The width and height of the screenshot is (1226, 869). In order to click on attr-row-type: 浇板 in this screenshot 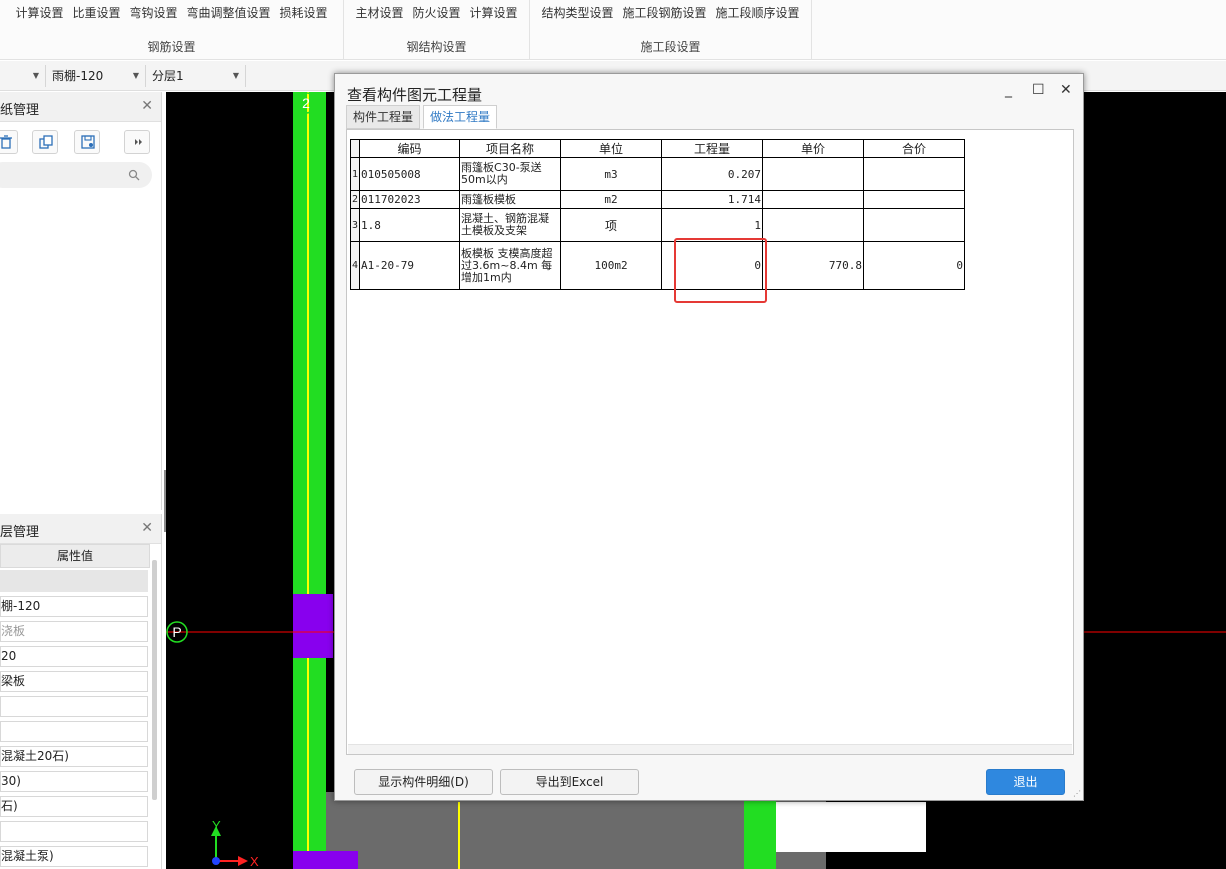, I will do `click(74, 631)`.